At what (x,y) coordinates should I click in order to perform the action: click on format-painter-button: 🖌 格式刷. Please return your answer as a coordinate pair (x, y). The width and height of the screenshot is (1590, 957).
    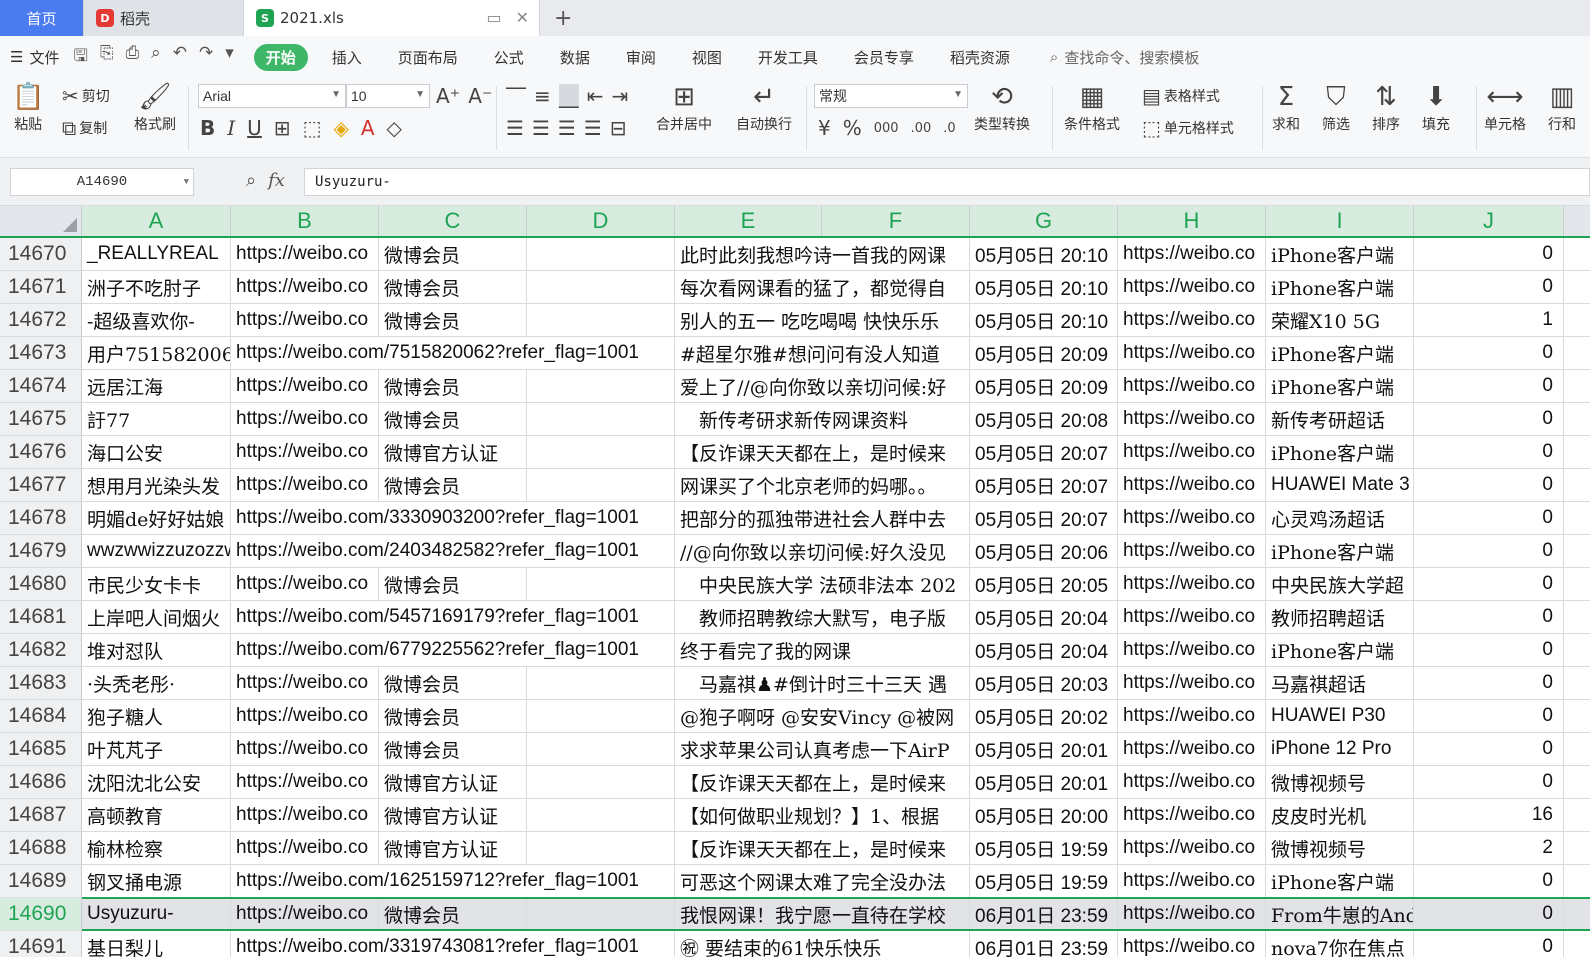
    Looking at the image, I should click on (155, 108).